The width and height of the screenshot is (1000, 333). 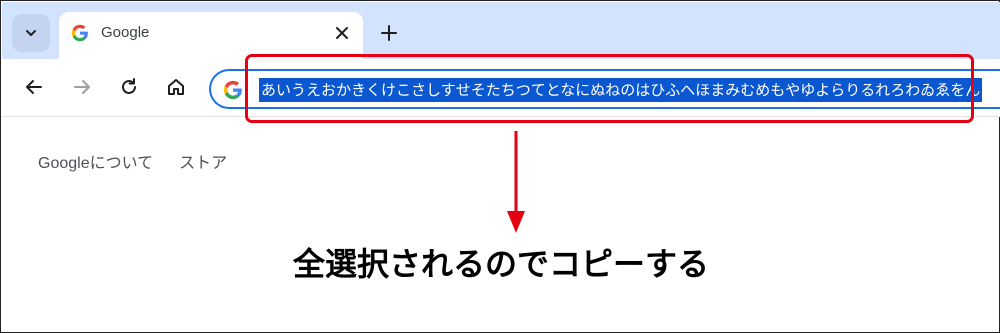 I want to click on reload-icon, so click(x=129, y=86).